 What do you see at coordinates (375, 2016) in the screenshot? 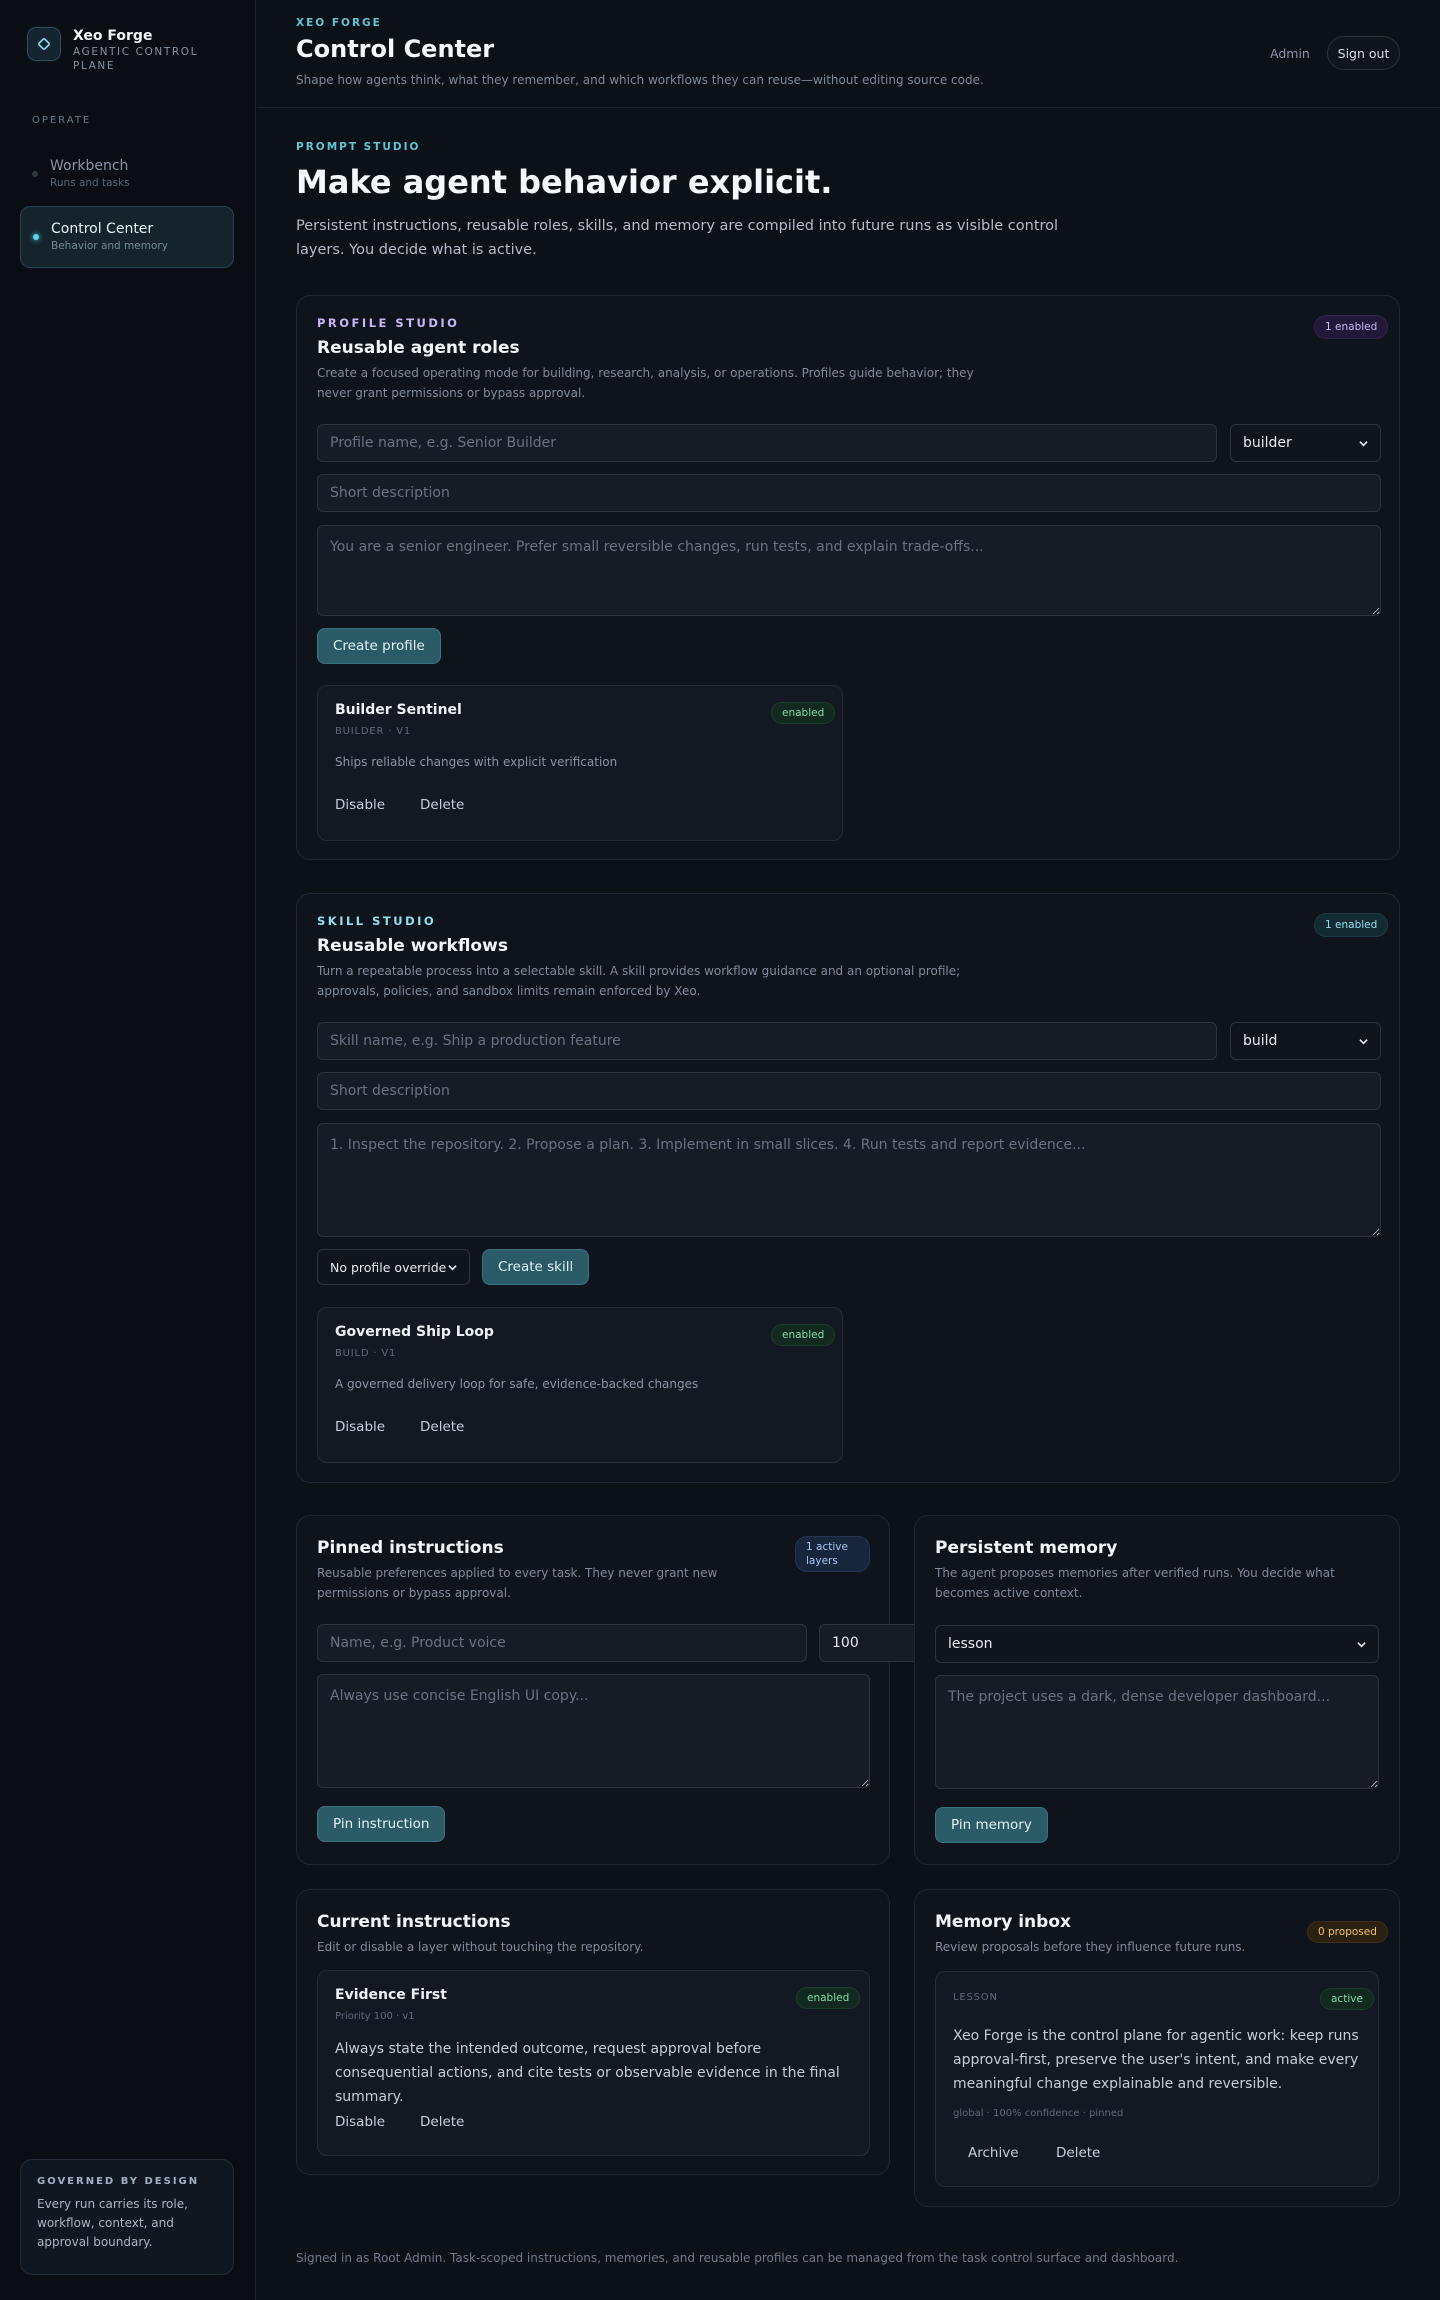
I see `instruction-card-meta: Priority 100 · v1` at bounding box center [375, 2016].